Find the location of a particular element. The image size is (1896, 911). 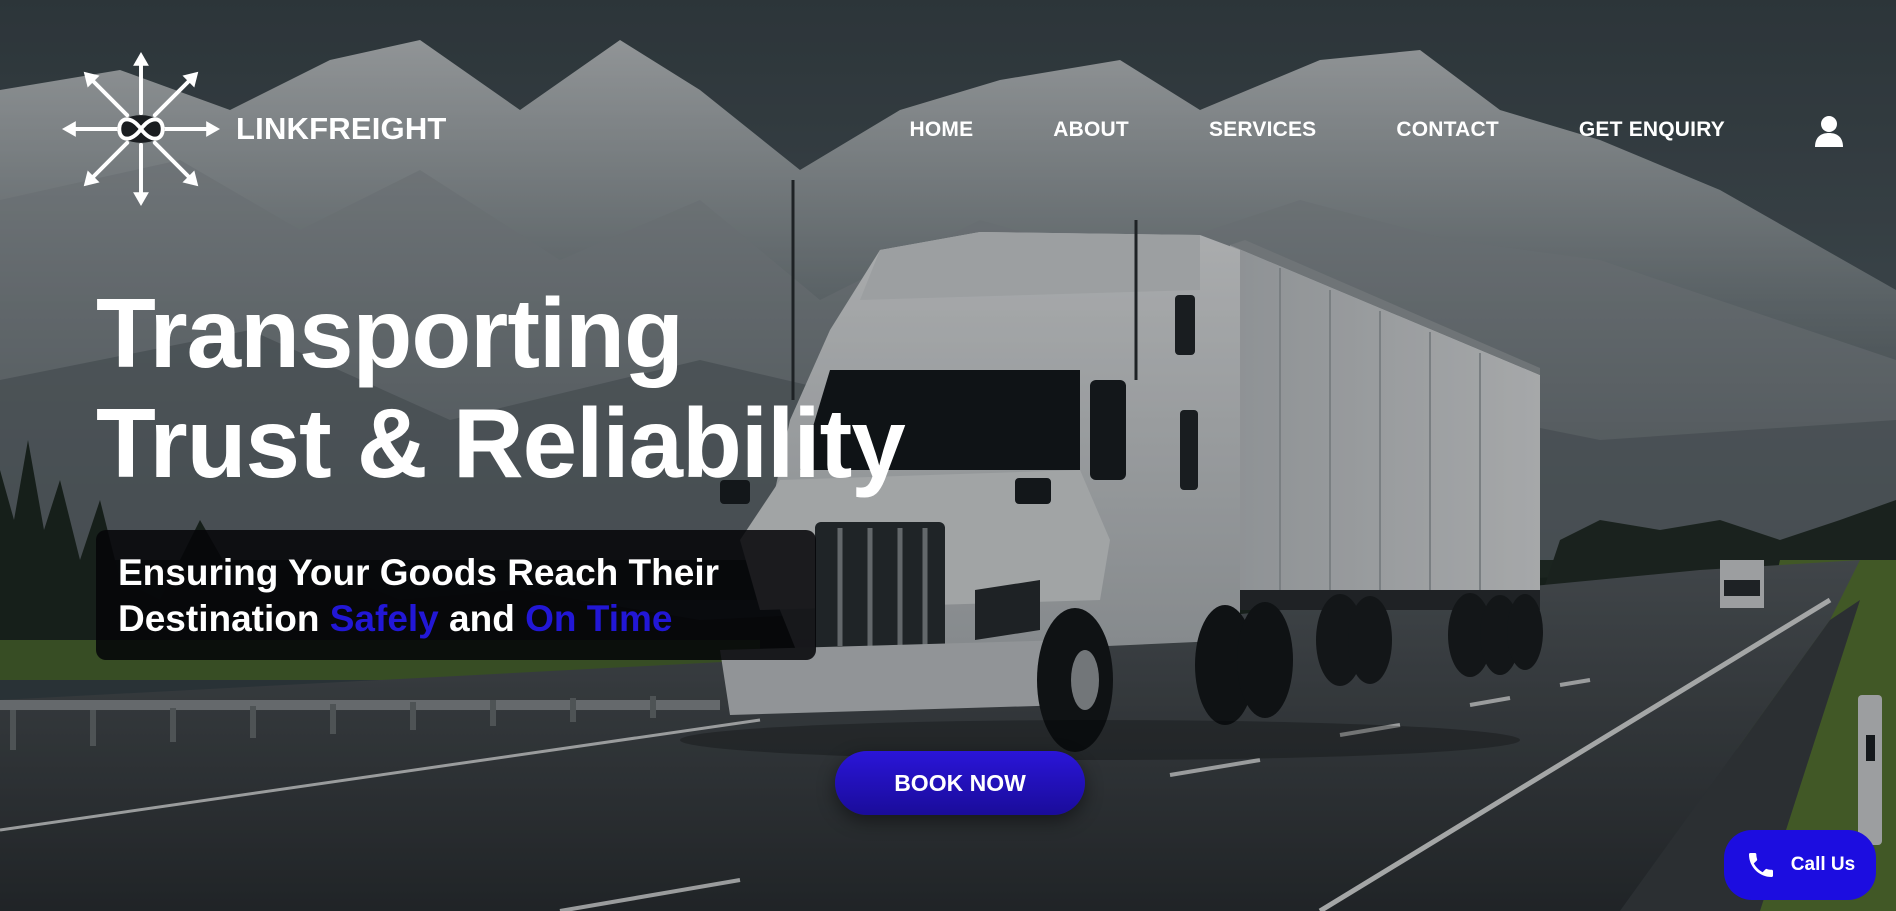

nav-item-get-enquiry: GET ENQUIRY is located at coordinates (1652, 130).